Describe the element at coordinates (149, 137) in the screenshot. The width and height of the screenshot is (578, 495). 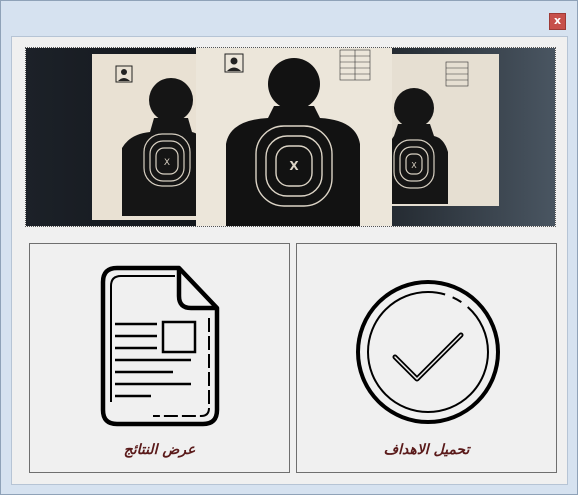
I see `left-target-sheet: X` at that location.